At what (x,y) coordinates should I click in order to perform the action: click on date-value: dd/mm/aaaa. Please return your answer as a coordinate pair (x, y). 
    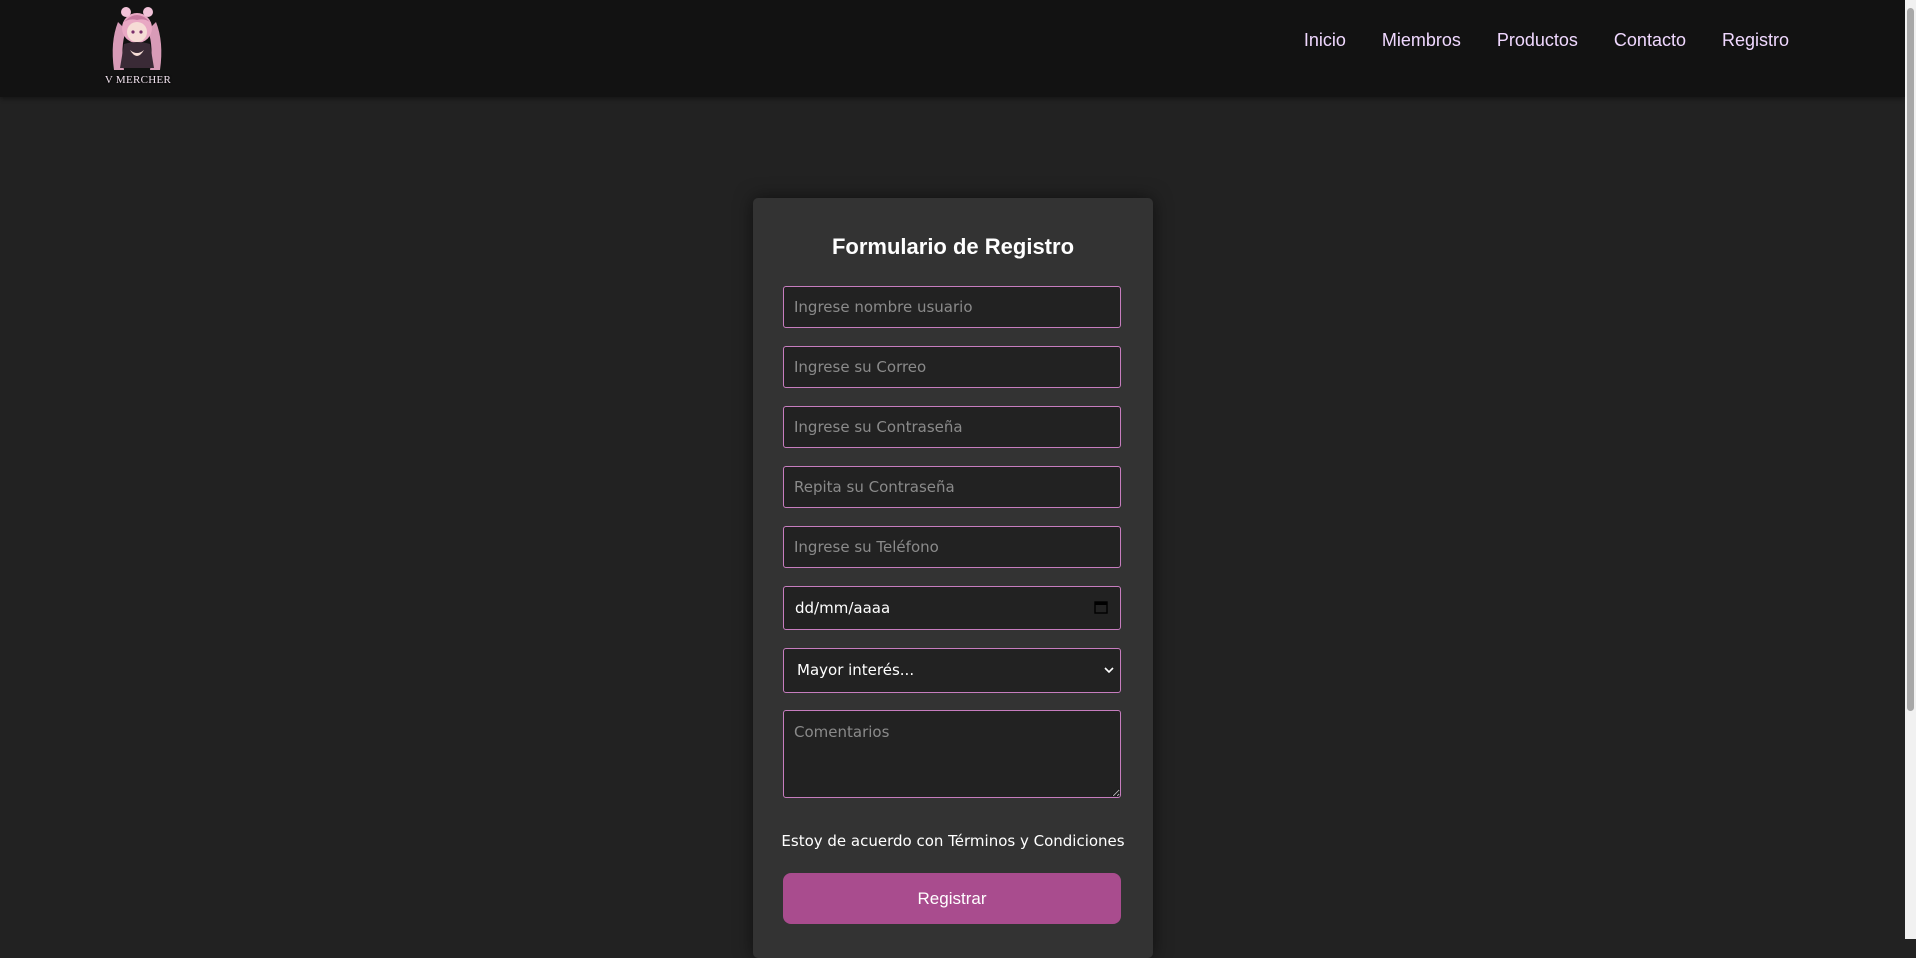
    Looking at the image, I should click on (843, 608).